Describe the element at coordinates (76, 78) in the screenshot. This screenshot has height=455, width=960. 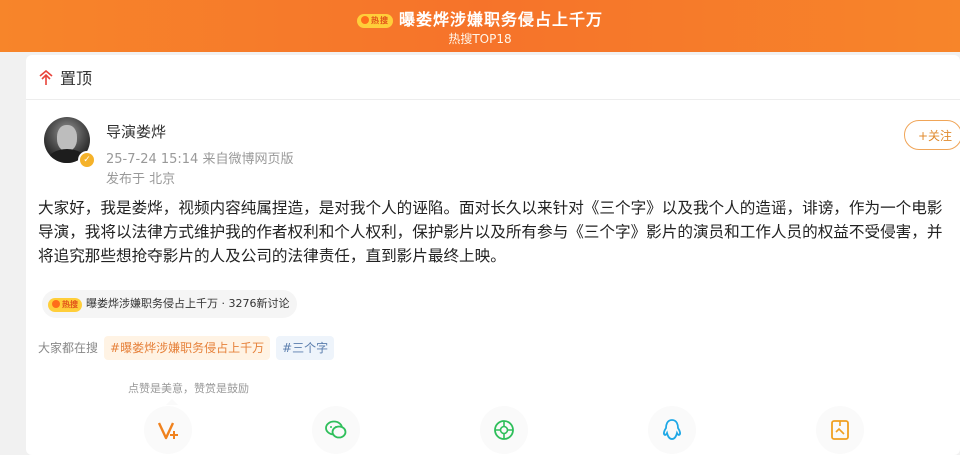
I see `pin-label: 置顶` at that location.